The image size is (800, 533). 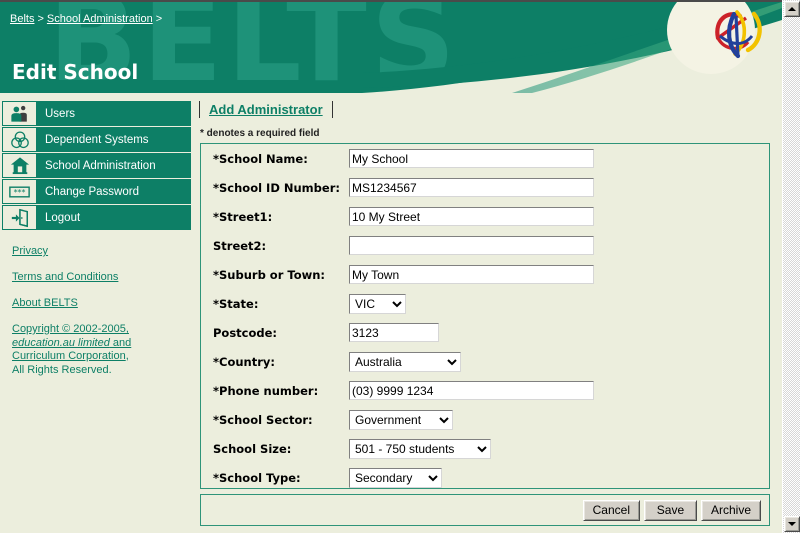 I want to click on sidebar-item-label: Logout, so click(x=113, y=217).